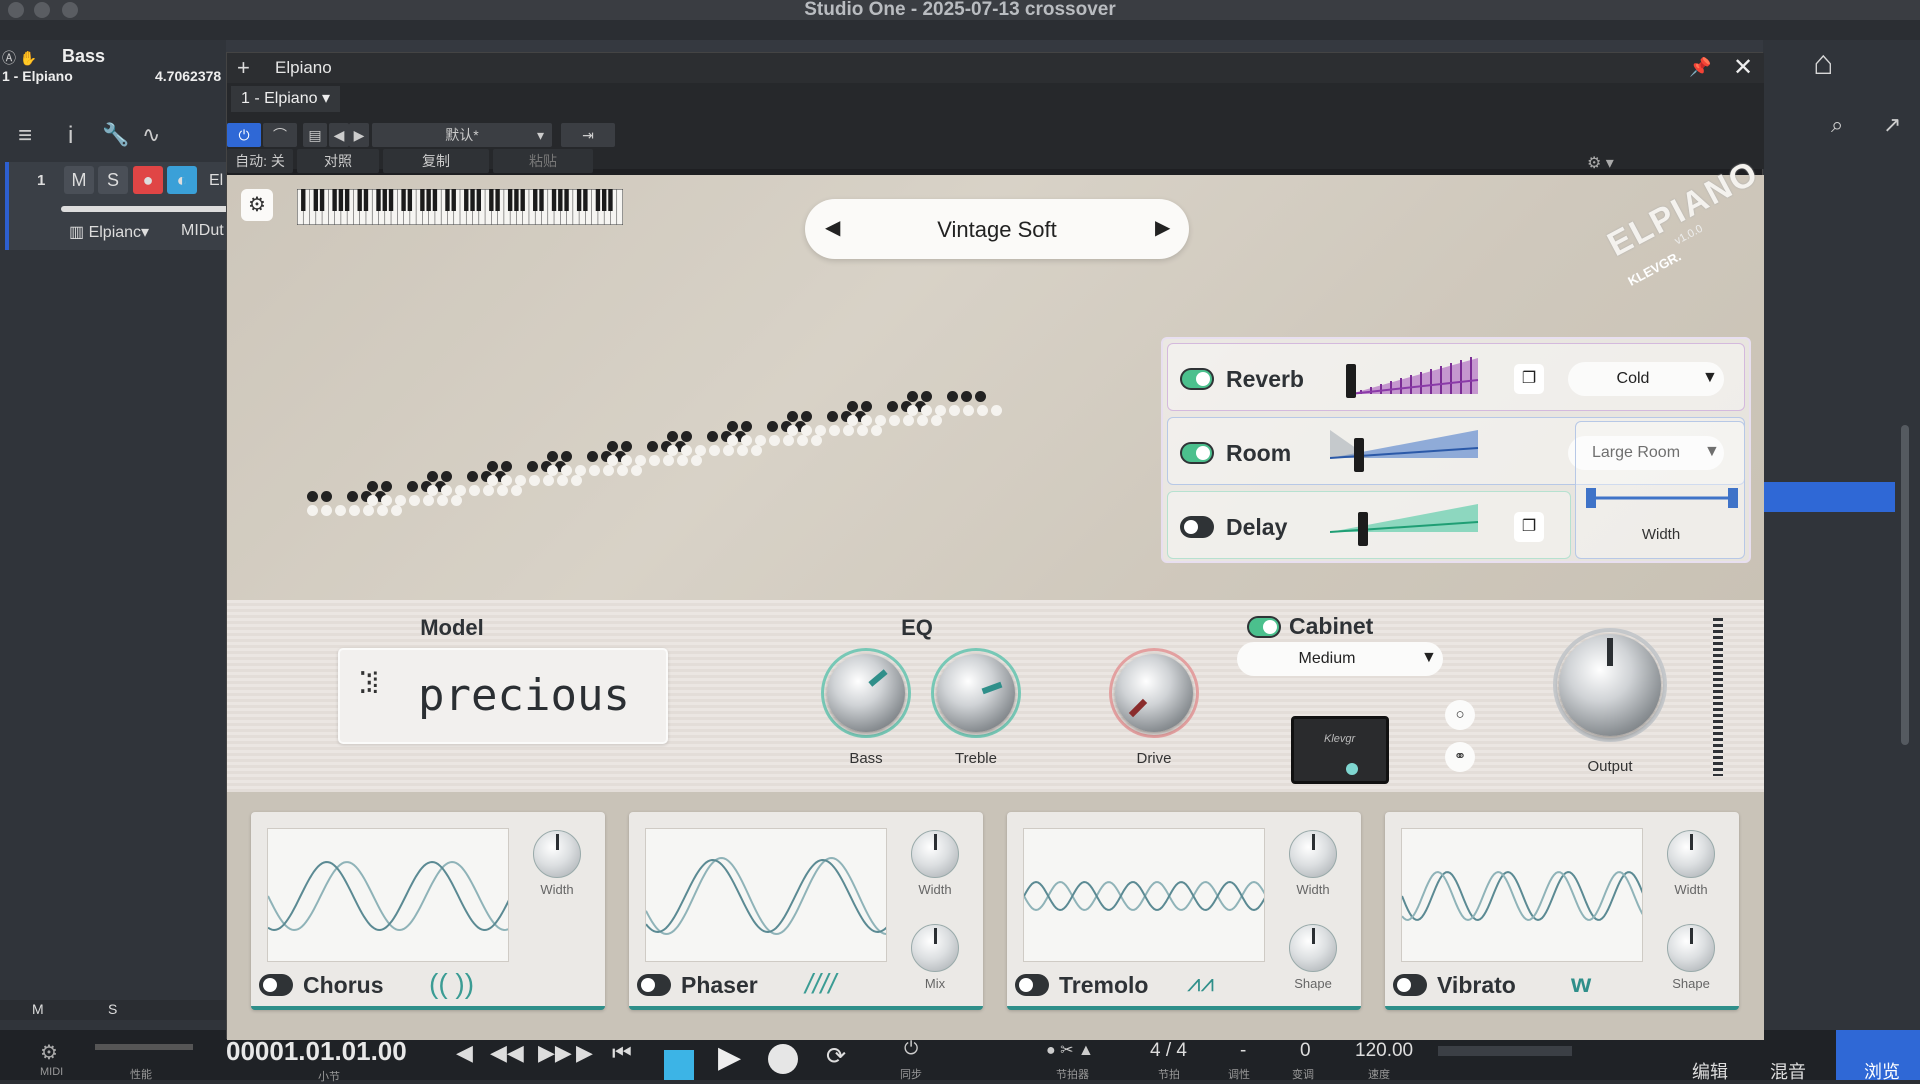  I want to click on browser-selected-item, so click(1829, 497).